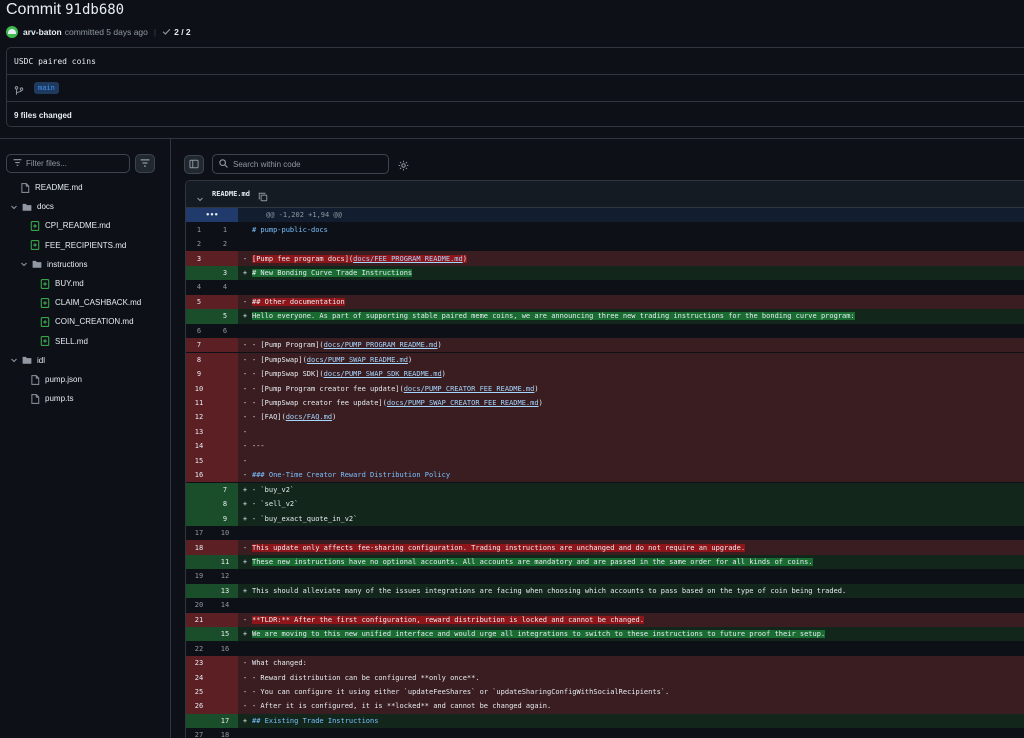 This screenshot has width=1024, height=738. I want to click on code-search-input, so click(308, 164).